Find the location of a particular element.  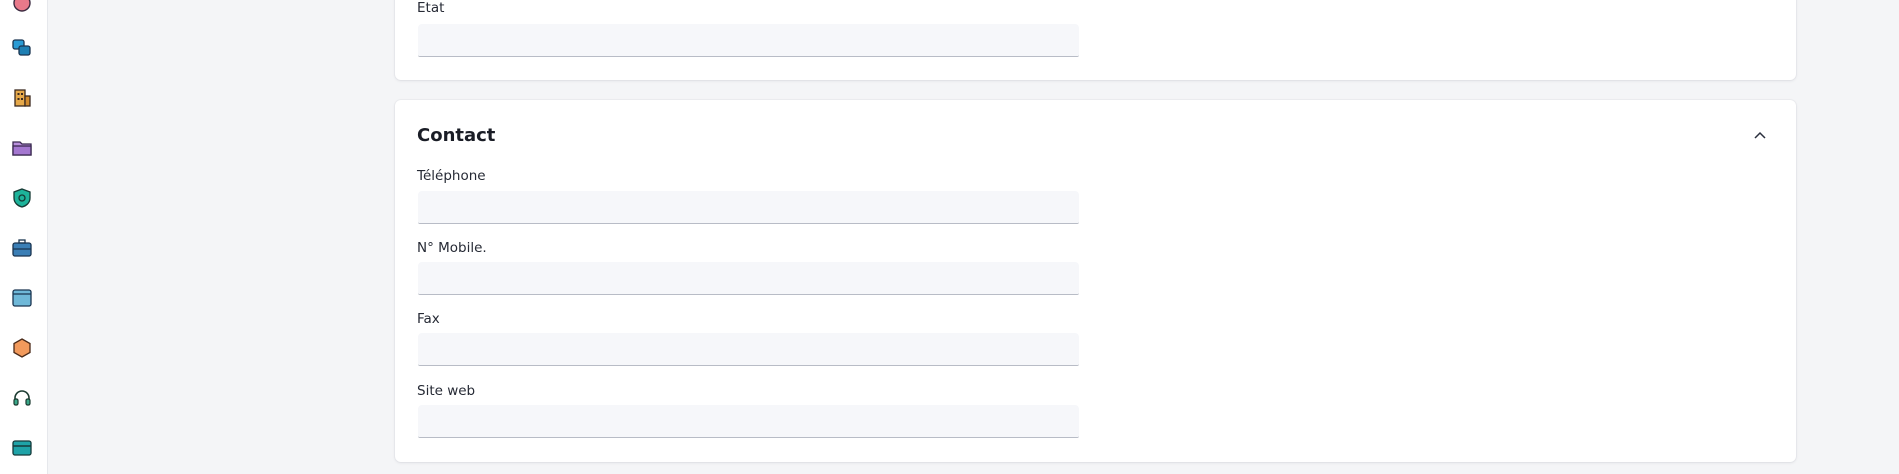

fax-label: Fax is located at coordinates (428, 319).